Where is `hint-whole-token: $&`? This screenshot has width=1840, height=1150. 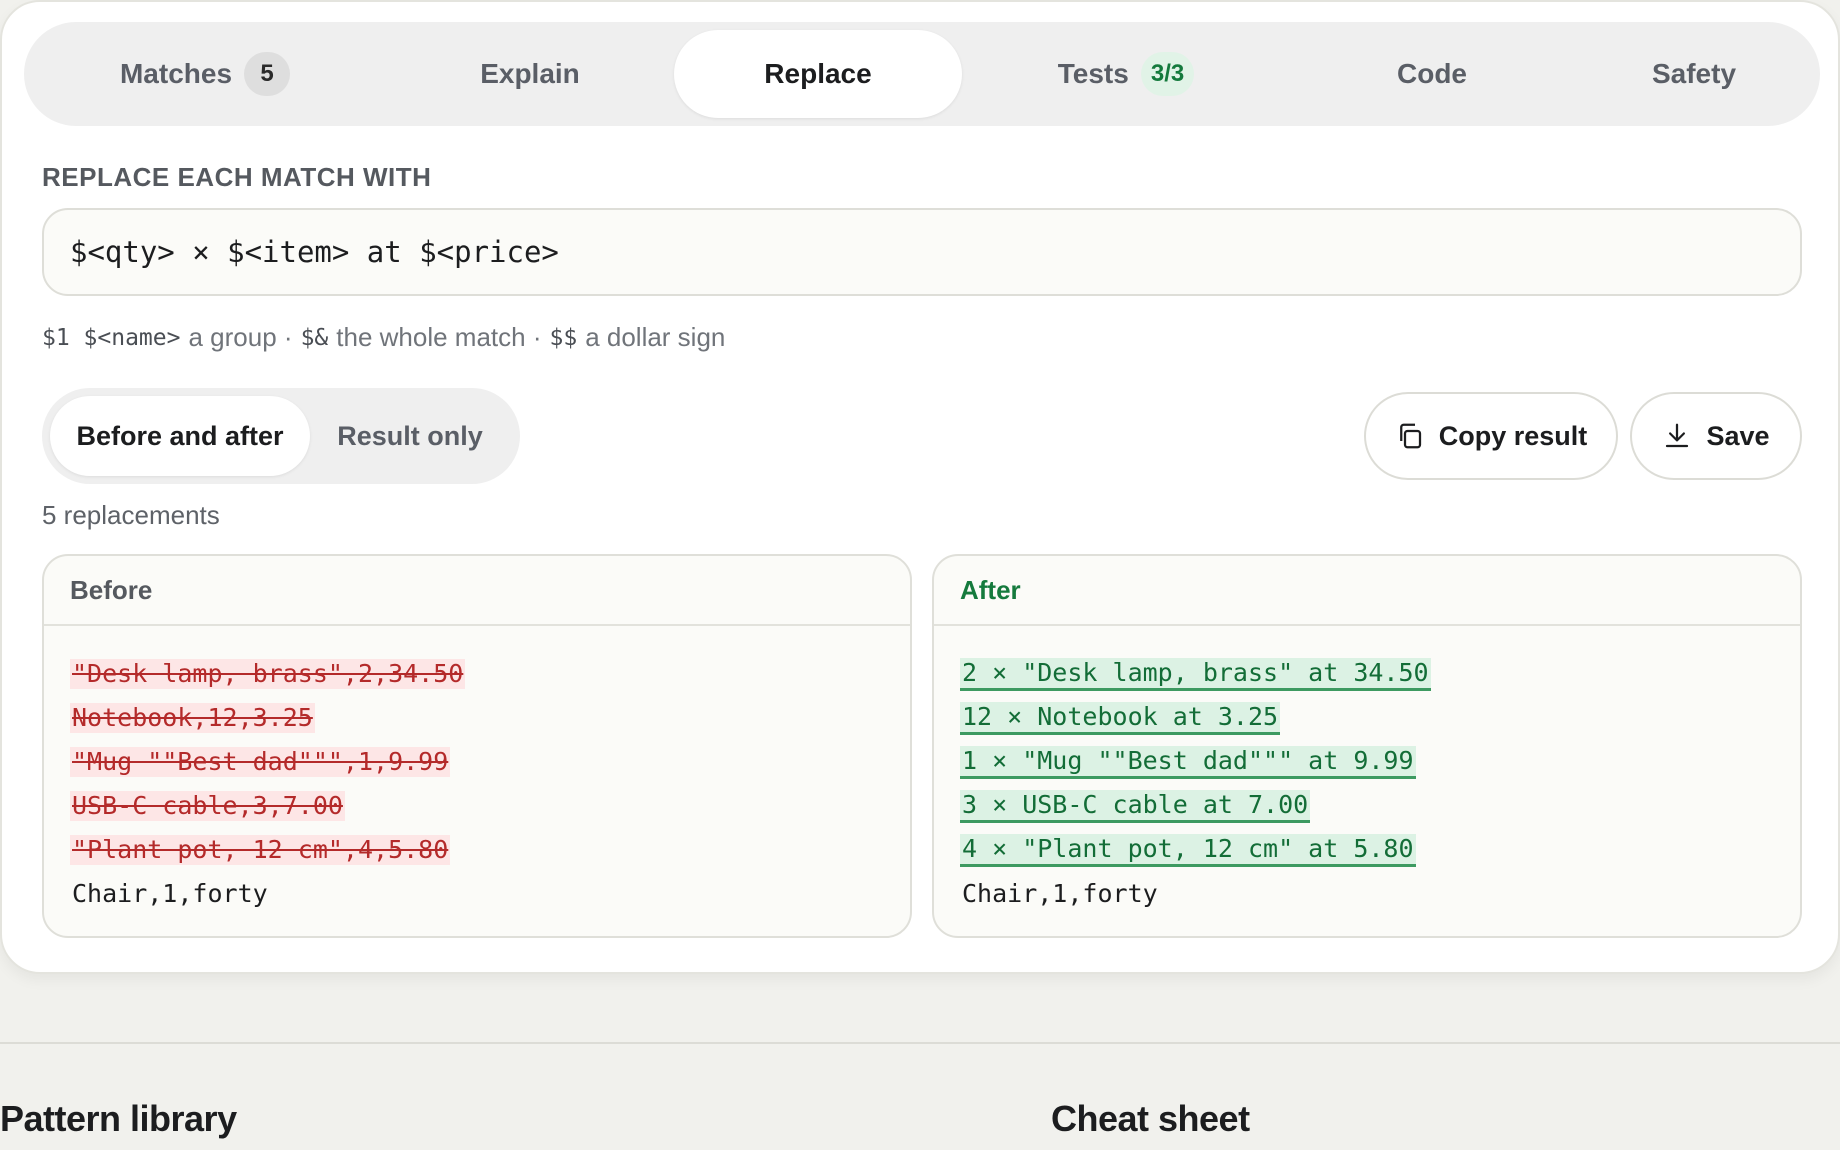 hint-whole-token: $& is located at coordinates (314, 337).